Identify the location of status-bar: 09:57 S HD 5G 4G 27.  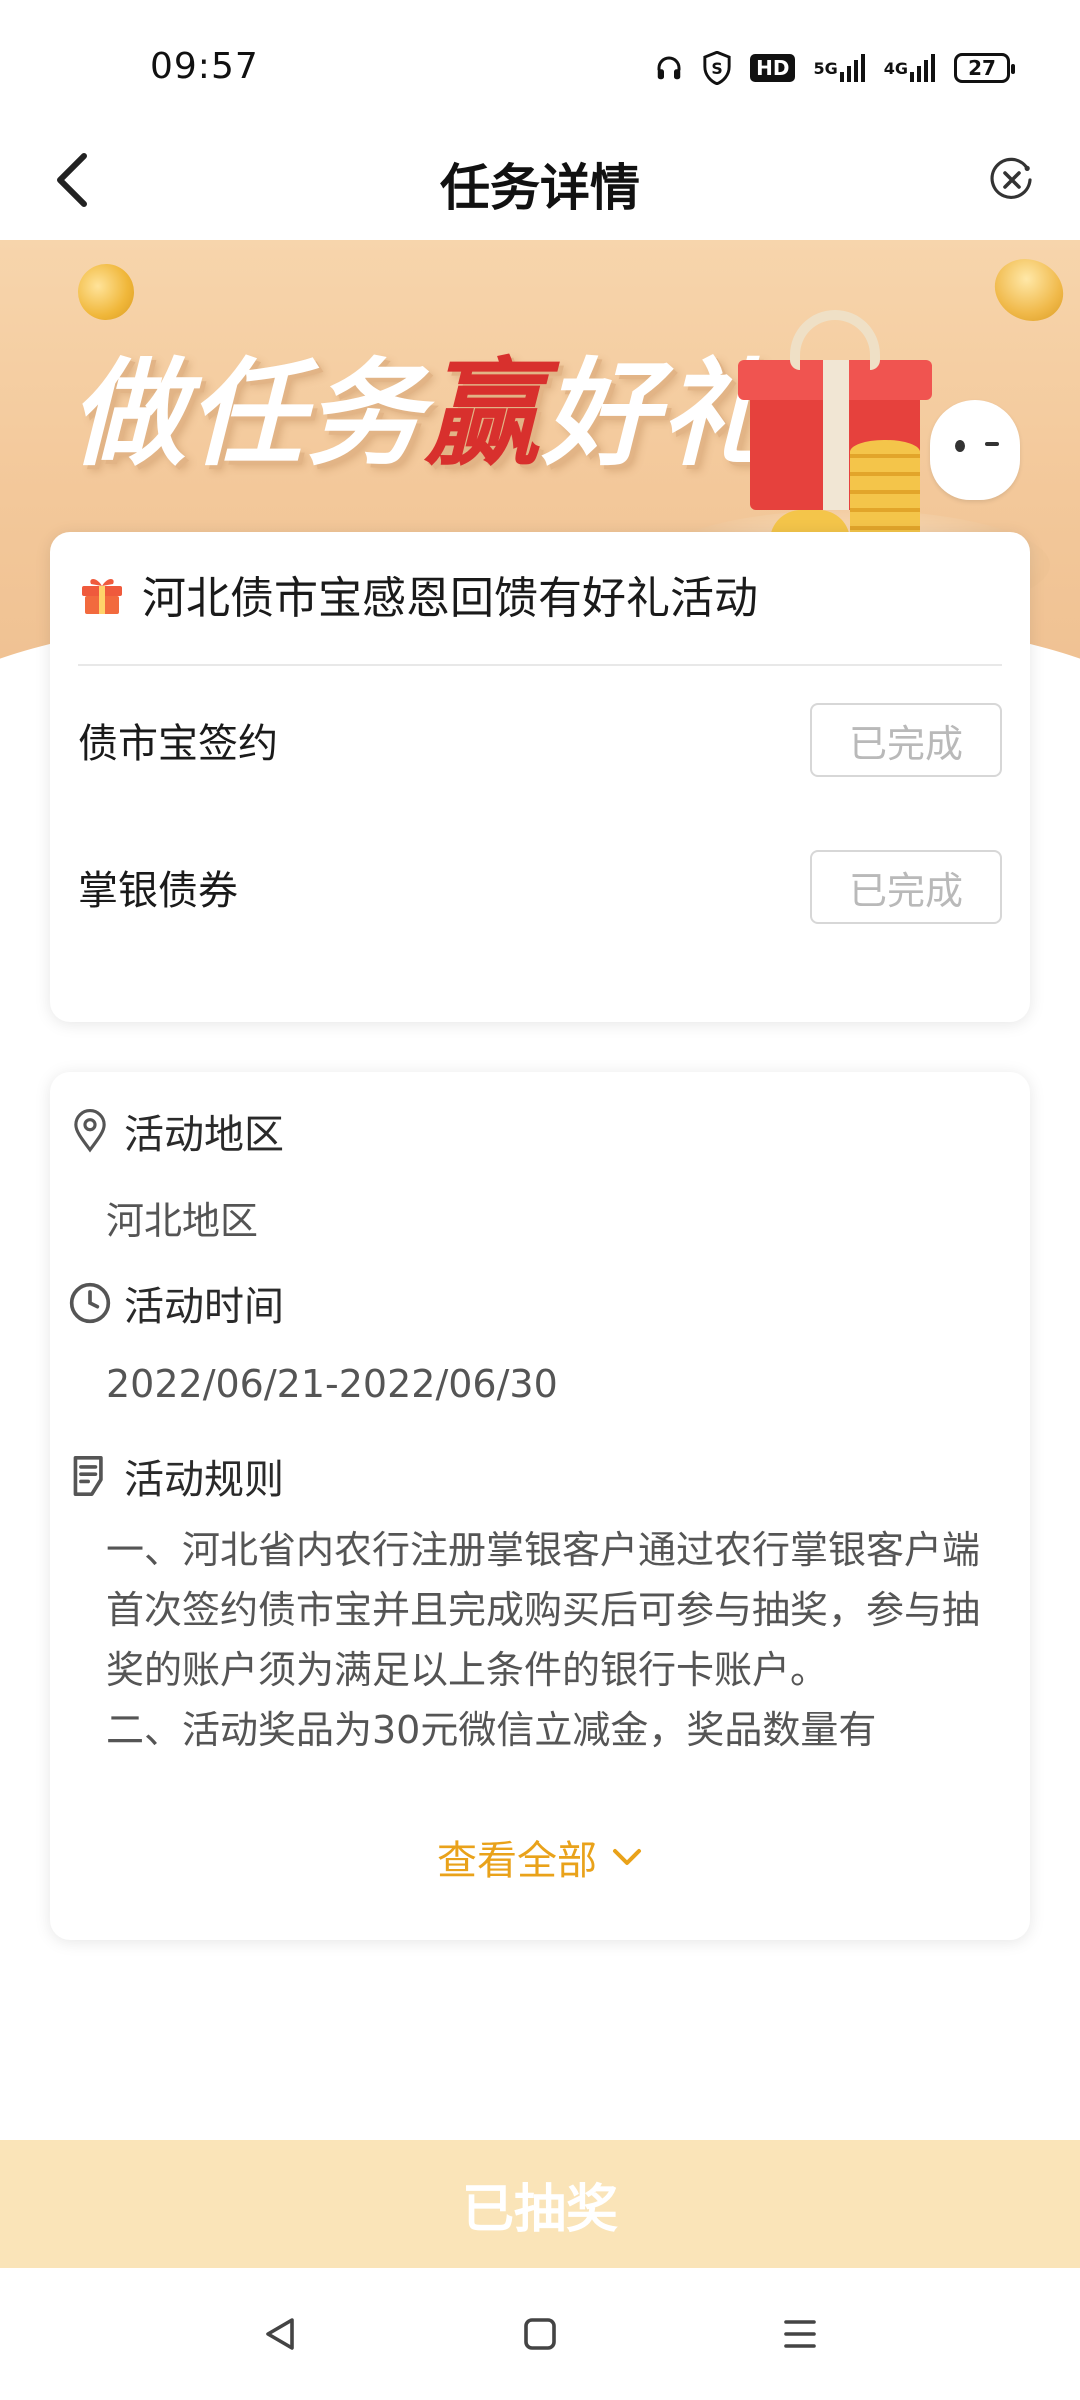
(540, 60).